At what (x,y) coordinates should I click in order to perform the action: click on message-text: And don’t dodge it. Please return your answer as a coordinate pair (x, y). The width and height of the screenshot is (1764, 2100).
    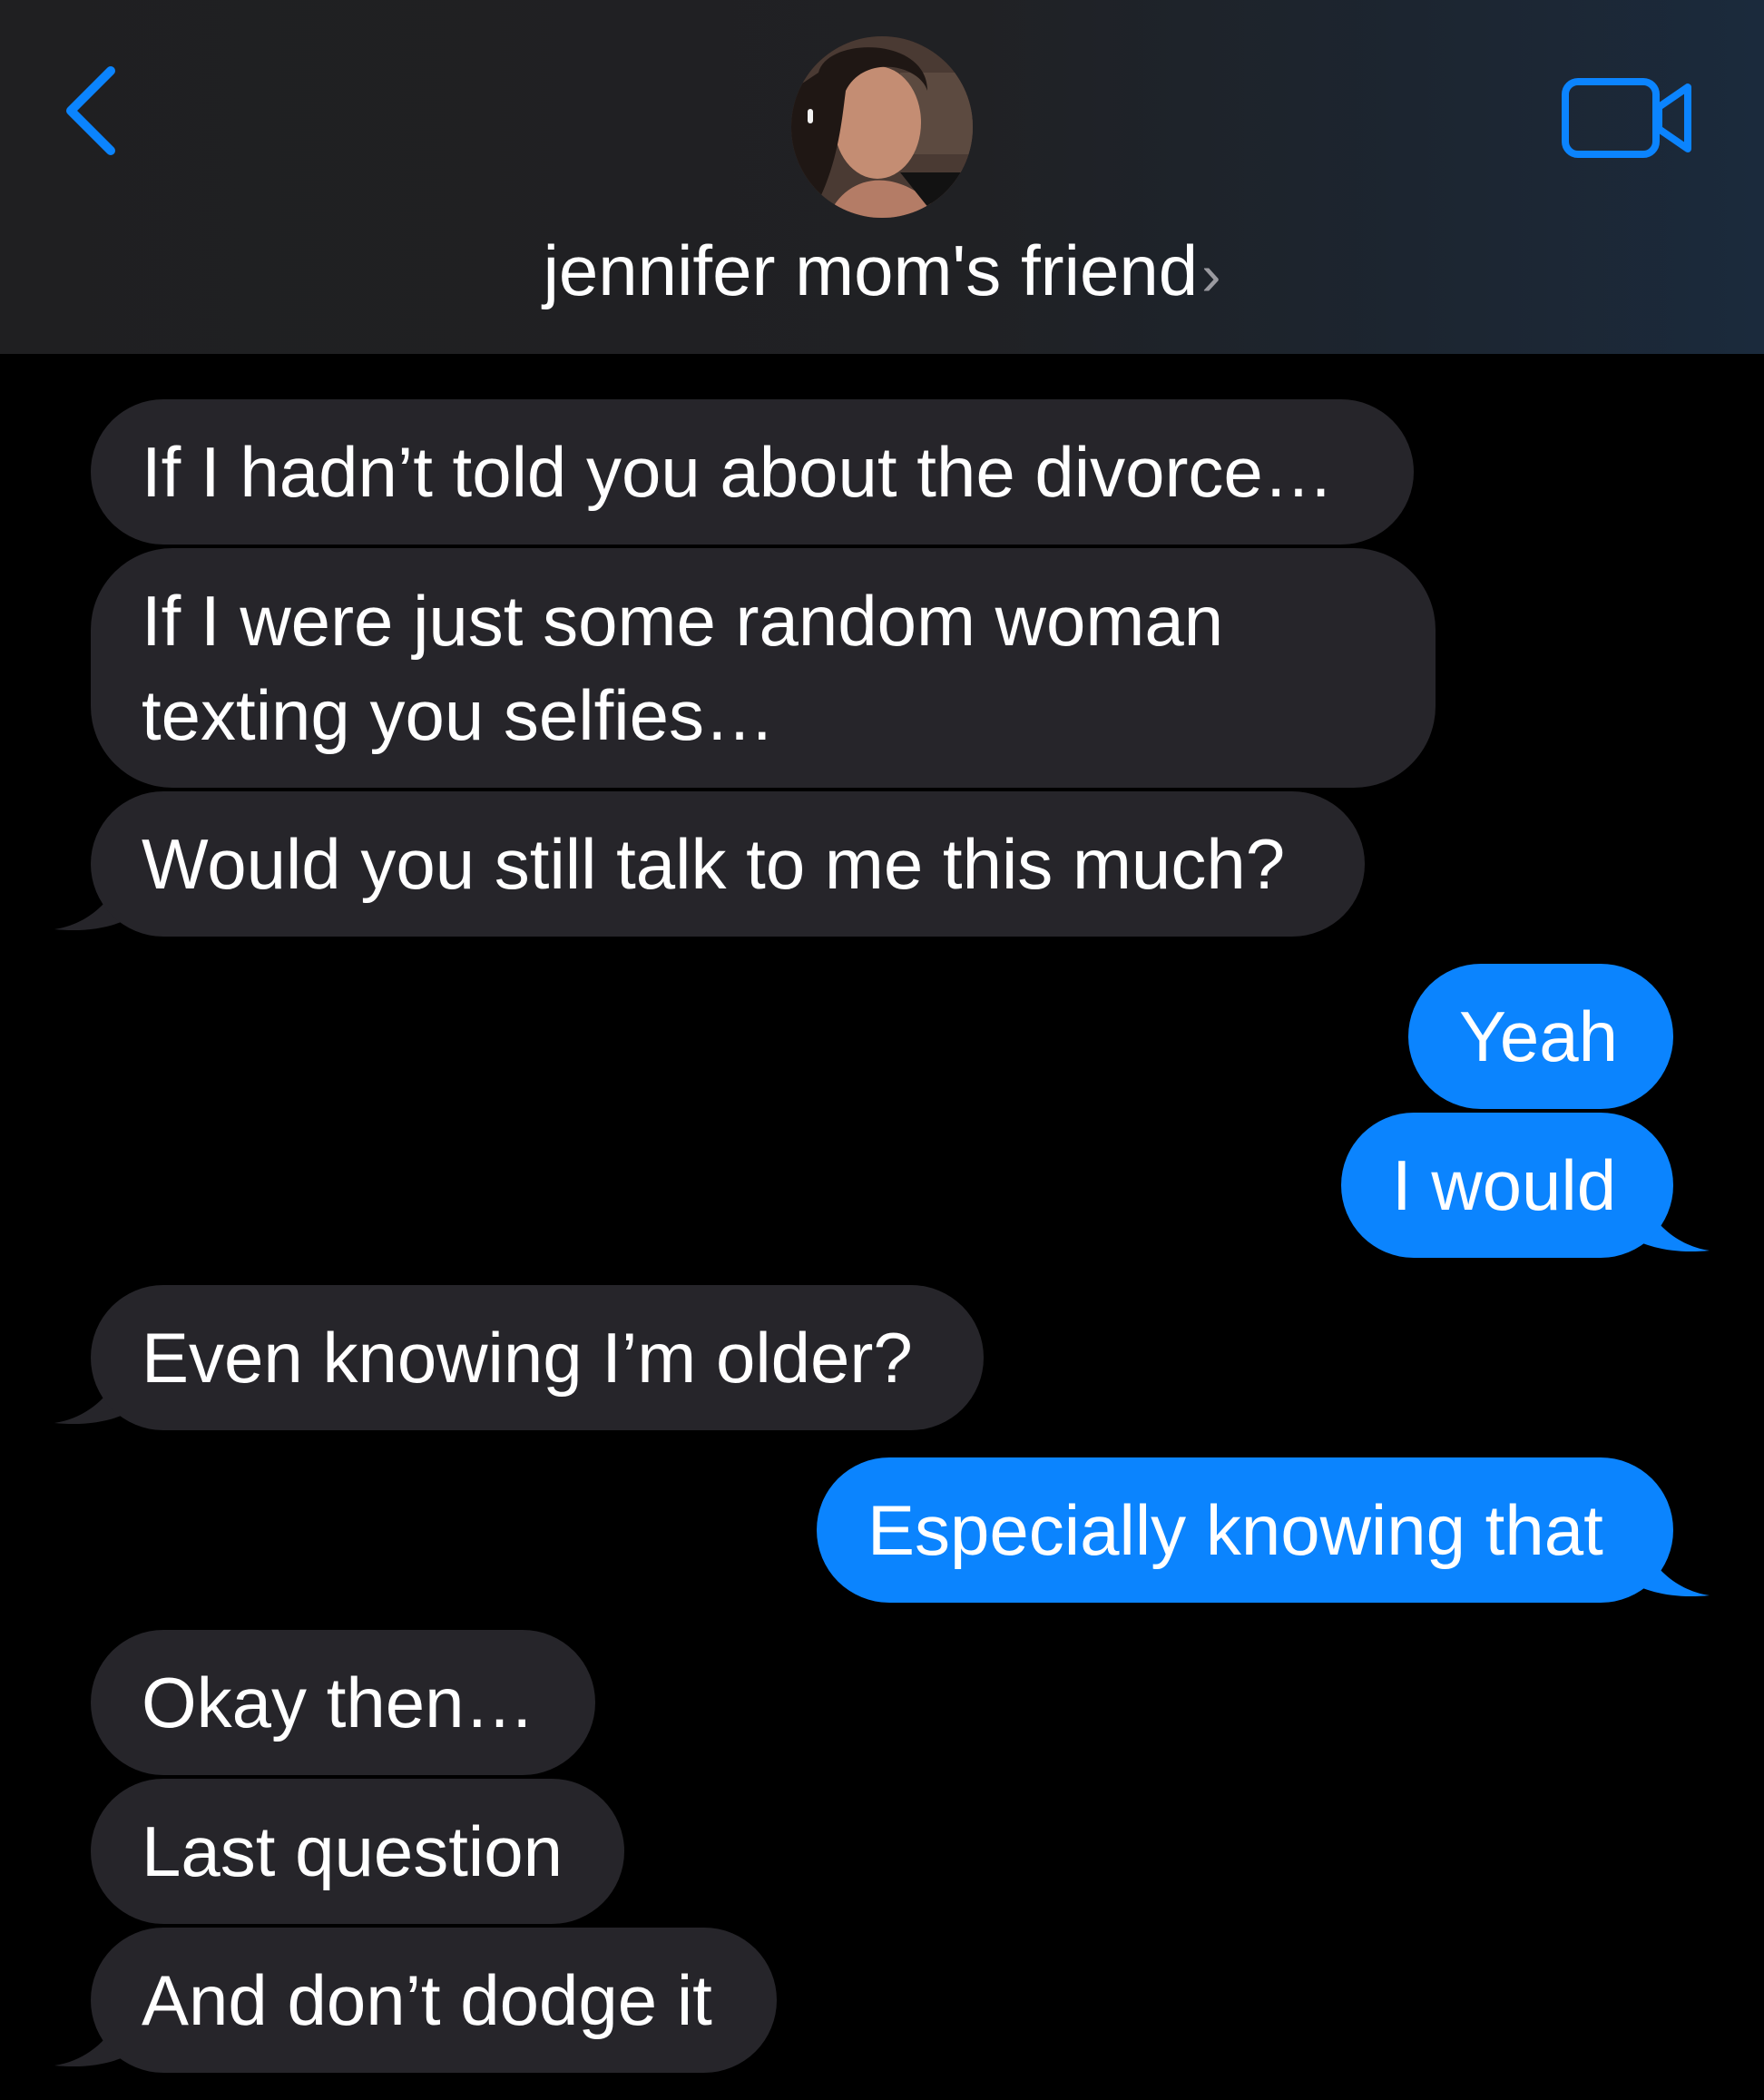
    Looking at the image, I should click on (427, 2000).